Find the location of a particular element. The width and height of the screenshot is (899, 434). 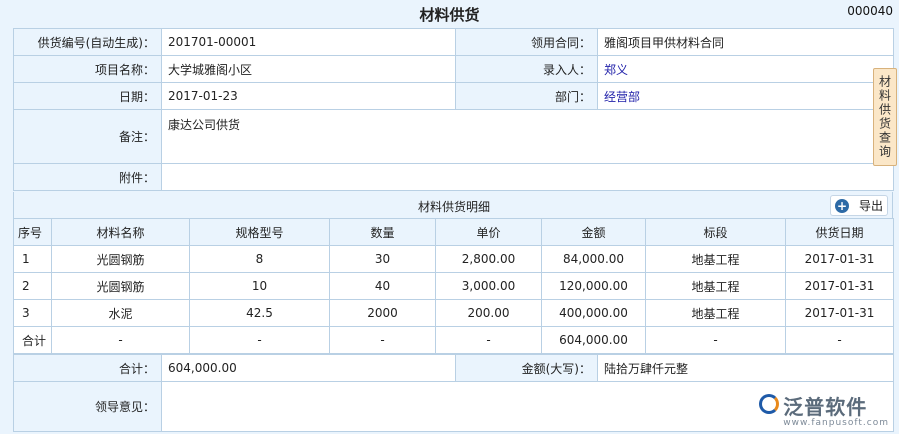

supply-no-label: 供货编号(自动生成)： is located at coordinates (87, 42).